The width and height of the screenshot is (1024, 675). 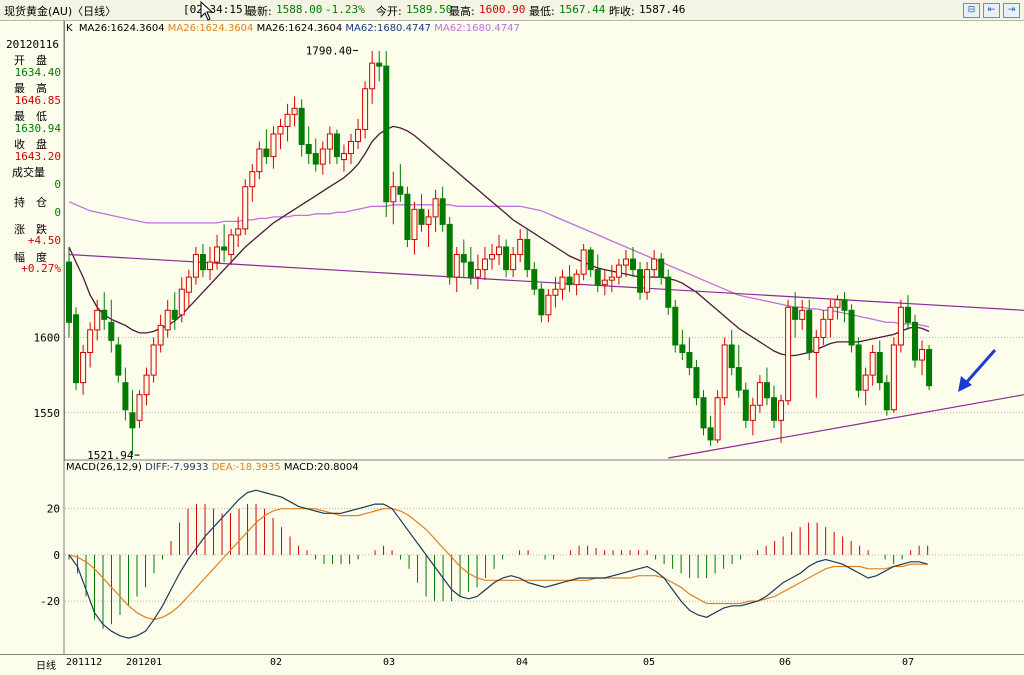 What do you see at coordinates (846, 426) in the screenshot?
I see `trendline` at bounding box center [846, 426].